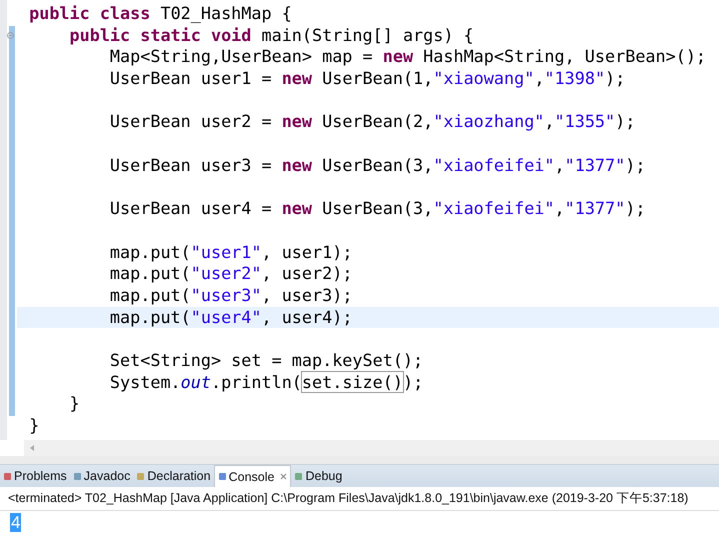 The width and height of the screenshot is (719, 536). I want to click on view-tab: Console, so click(253, 476).